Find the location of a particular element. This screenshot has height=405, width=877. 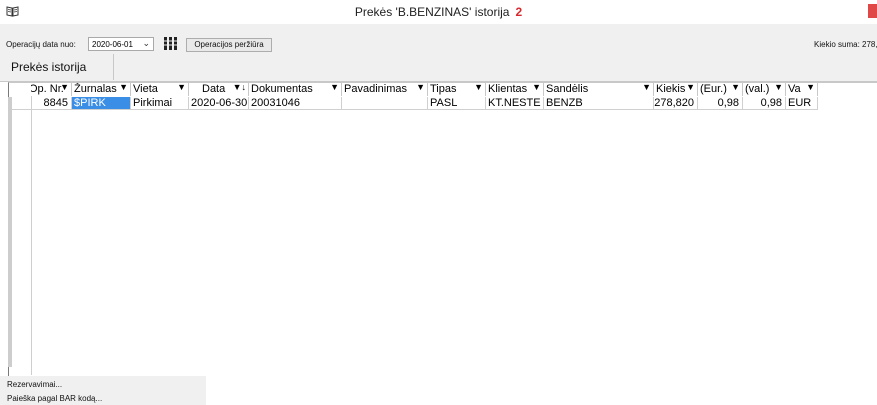

column-header-type: Tipas ▼ is located at coordinates (457, 89).